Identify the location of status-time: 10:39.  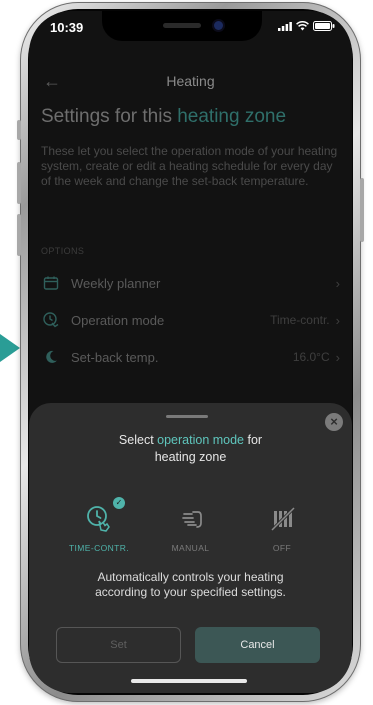
(67, 27).